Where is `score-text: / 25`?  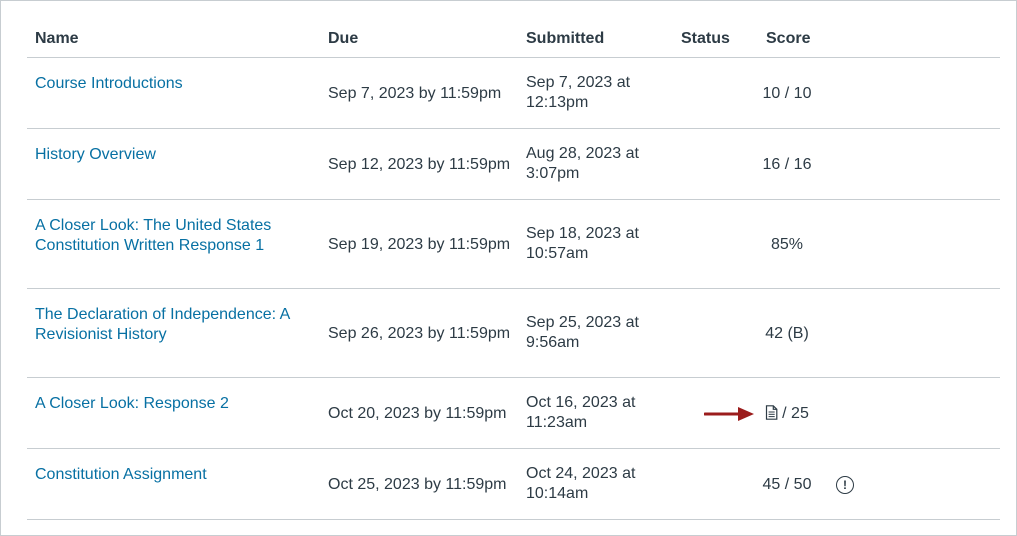
score-text: / 25 is located at coordinates (795, 413).